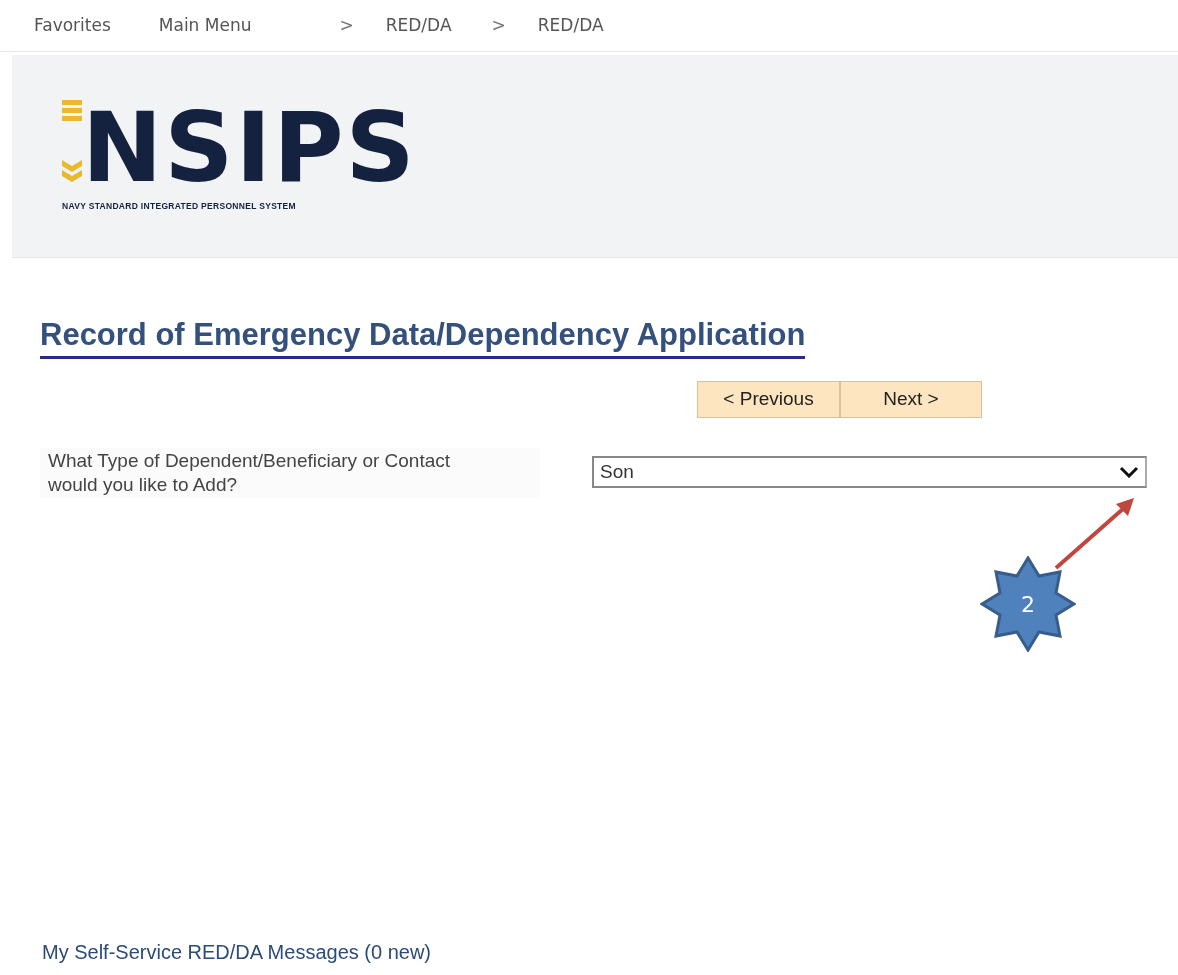 This screenshot has width=1178, height=975. I want to click on page-title: Record of Emergency Data/Dependency Application, so click(423, 337).